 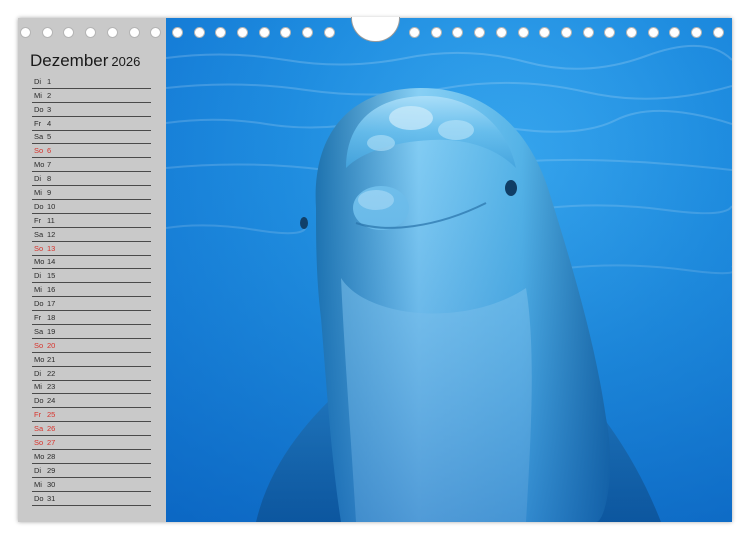 What do you see at coordinates (91, 263) in the screenshot?
I see `day-row: Mo 14` at bounding box center [91, 263].